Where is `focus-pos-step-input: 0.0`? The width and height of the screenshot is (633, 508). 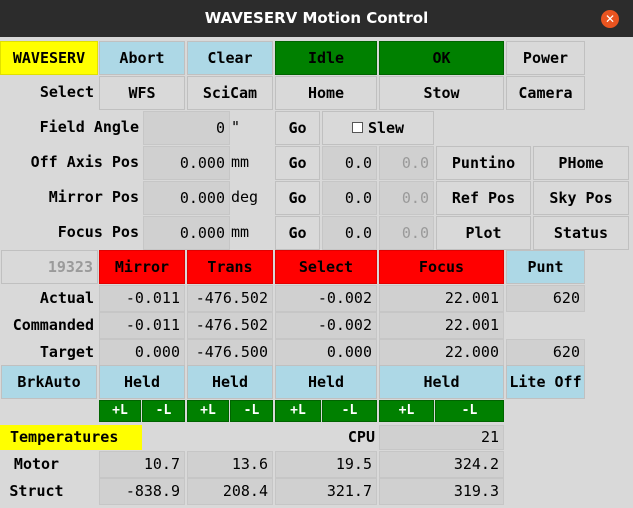 focus-pos-step-input: 0.0 is located at coordinates (349, 233).